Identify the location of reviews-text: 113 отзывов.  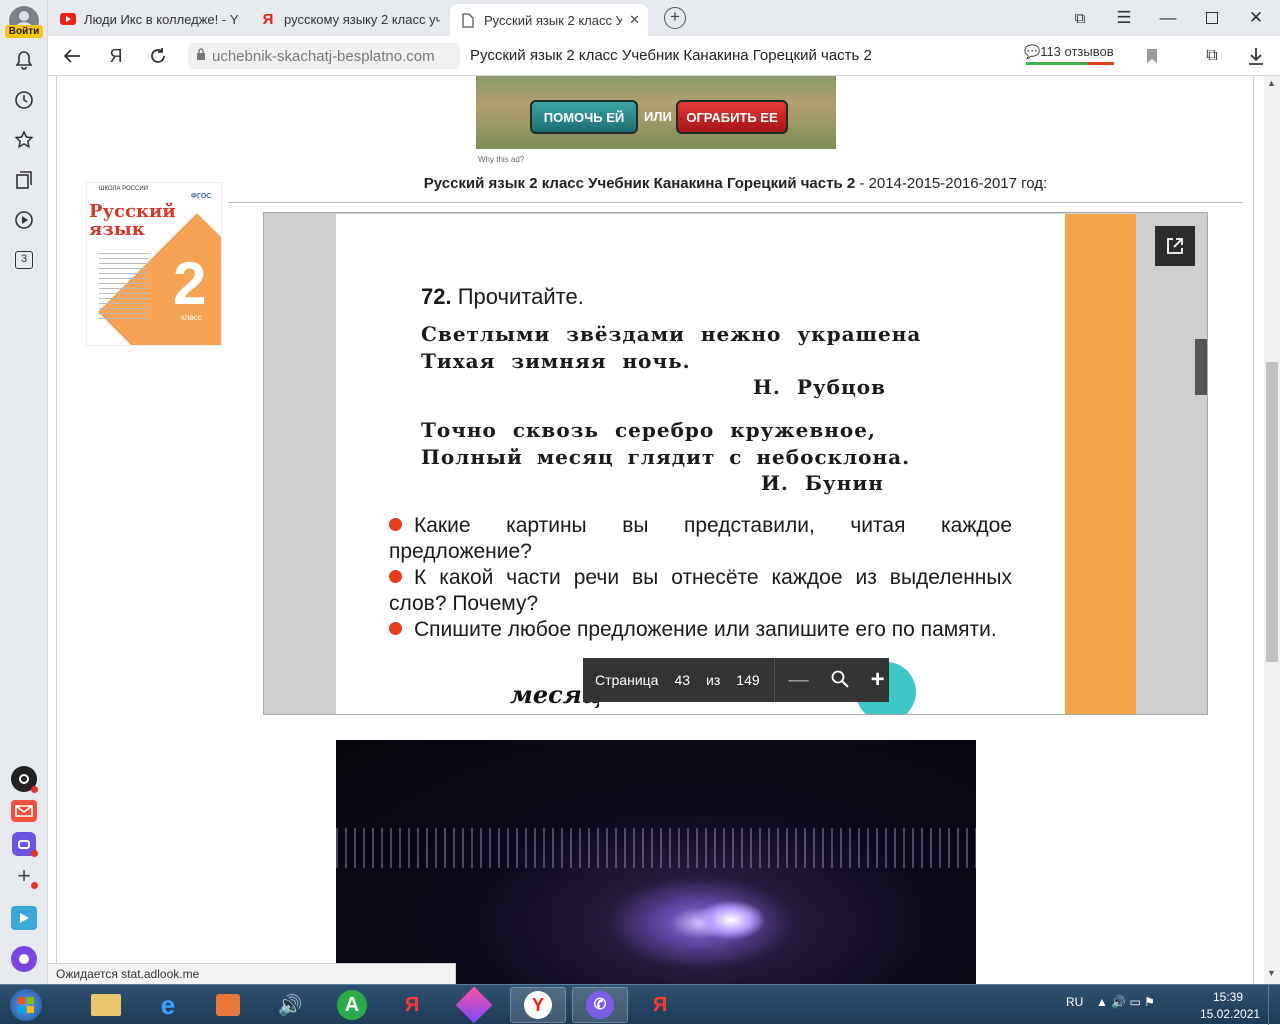
(1077, 51).